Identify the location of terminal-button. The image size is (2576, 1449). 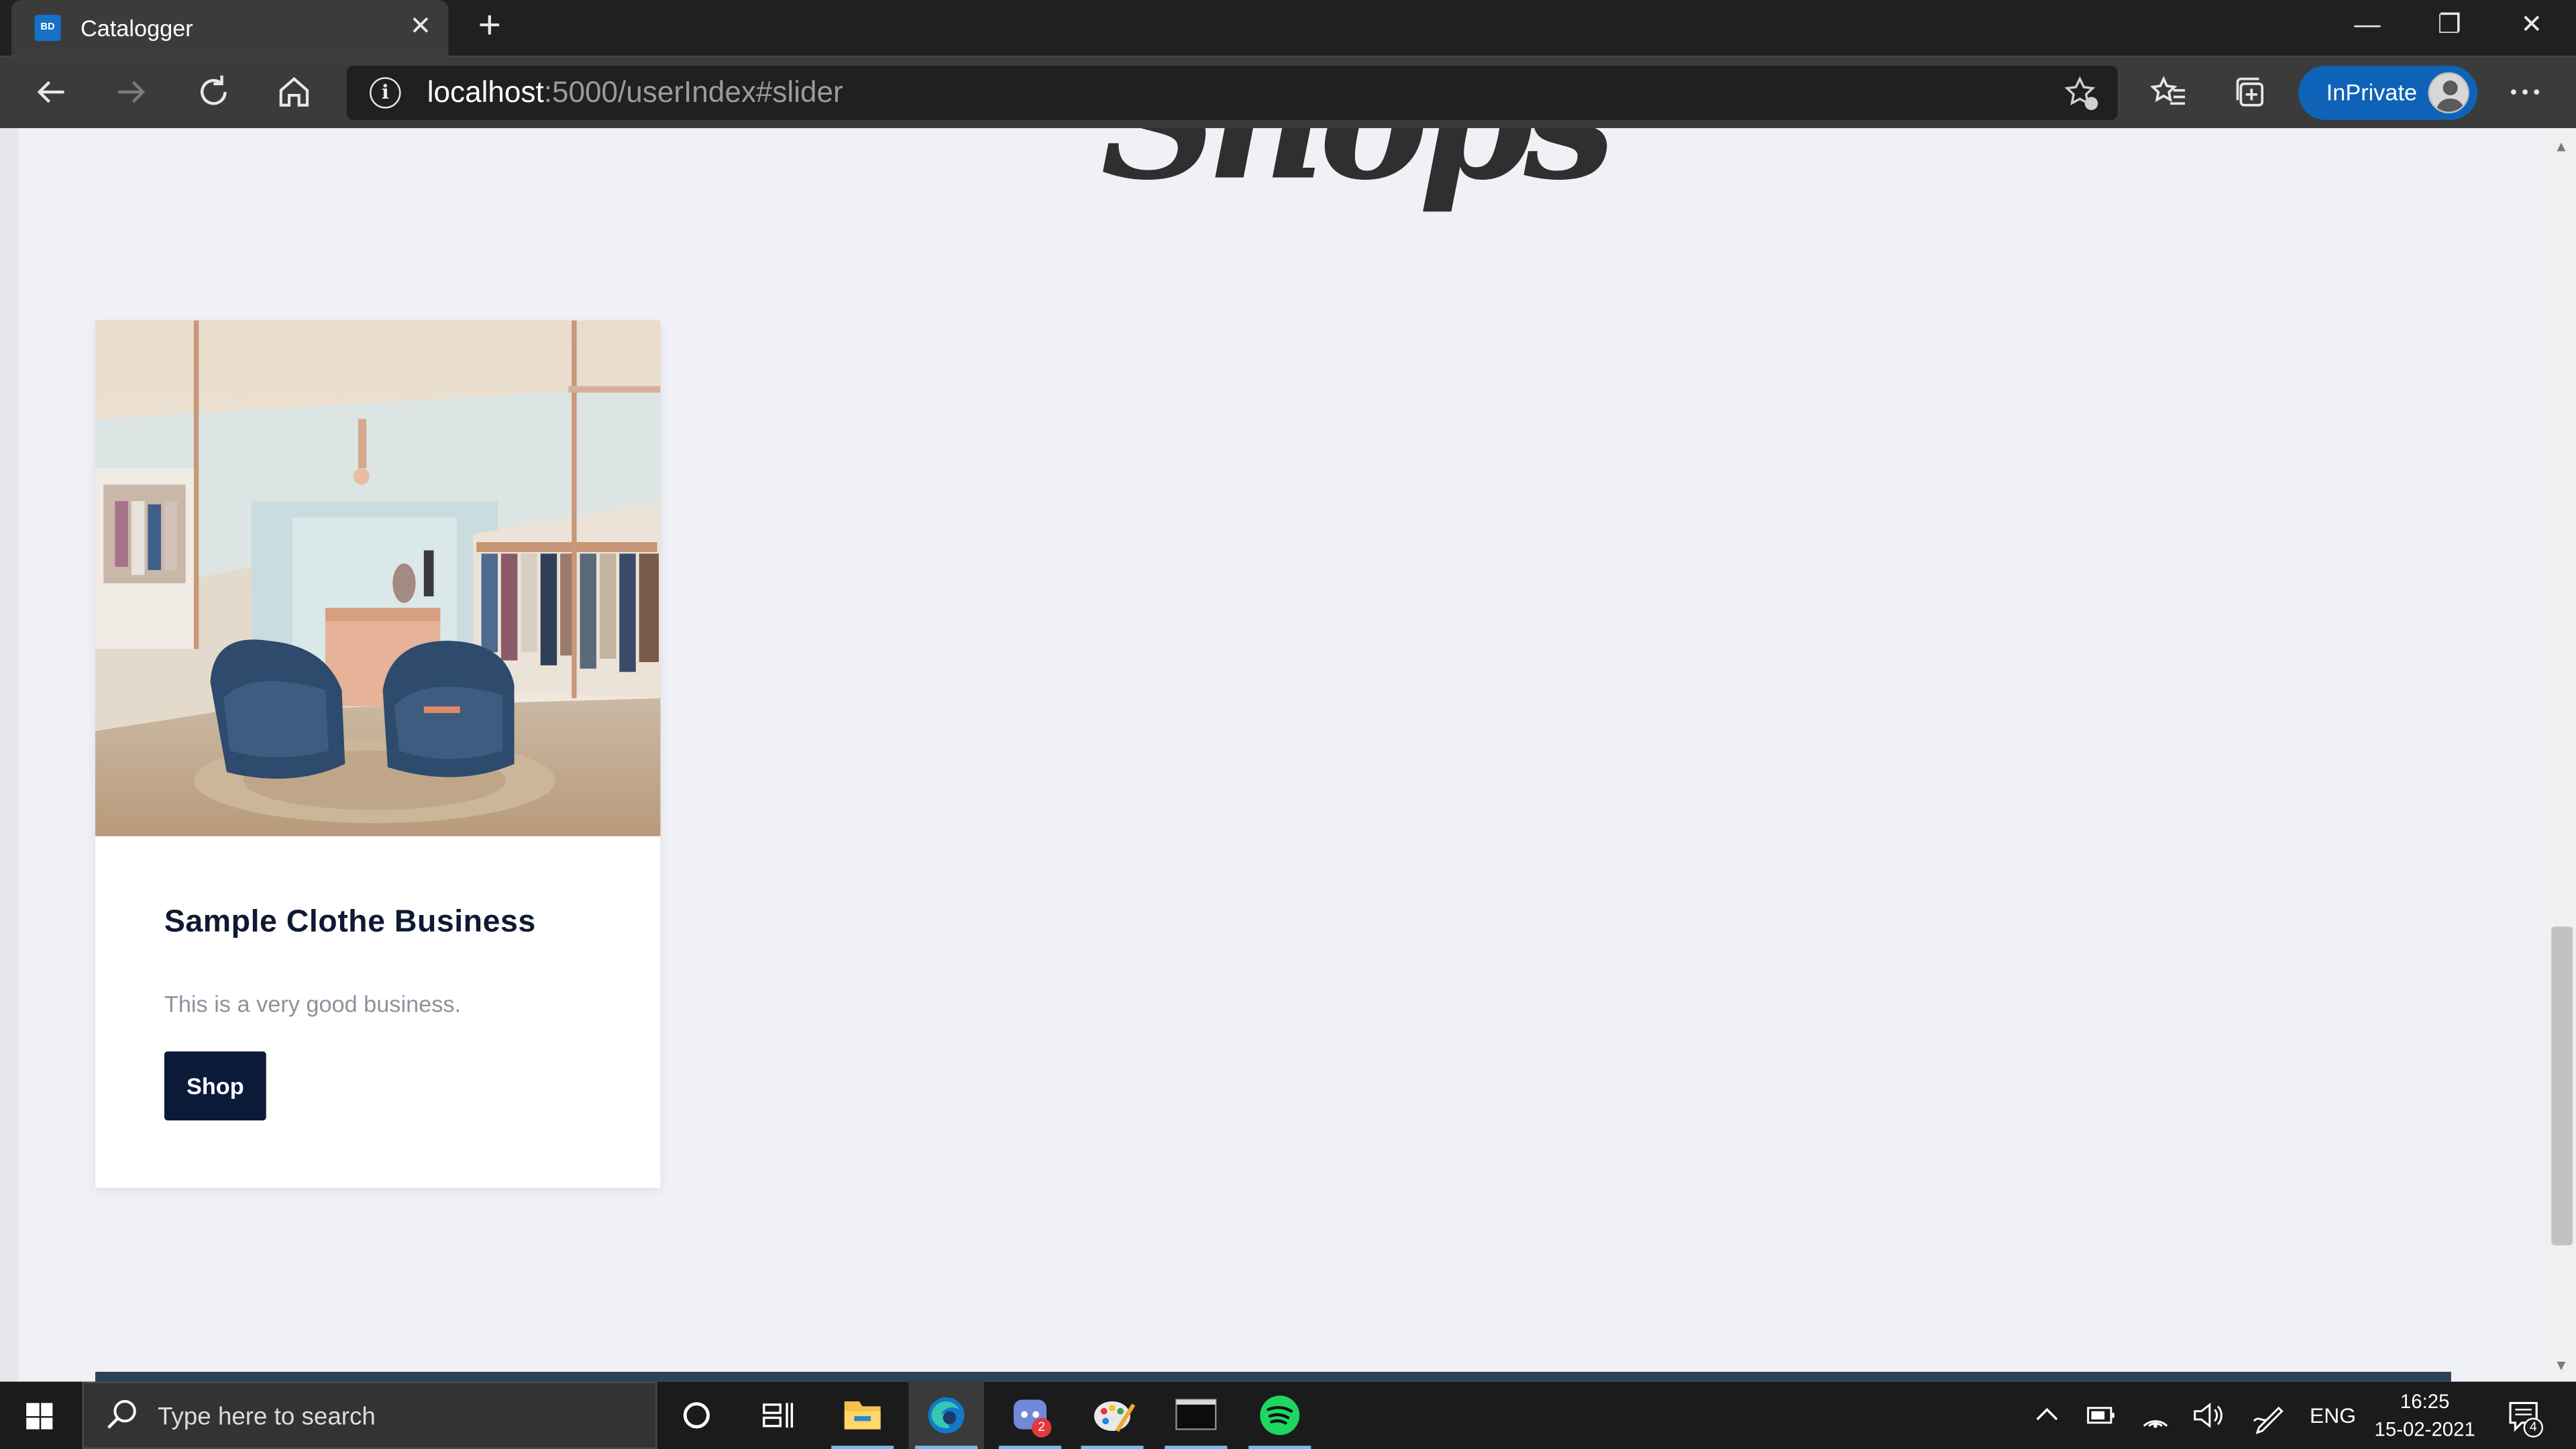
(1196, 1415).